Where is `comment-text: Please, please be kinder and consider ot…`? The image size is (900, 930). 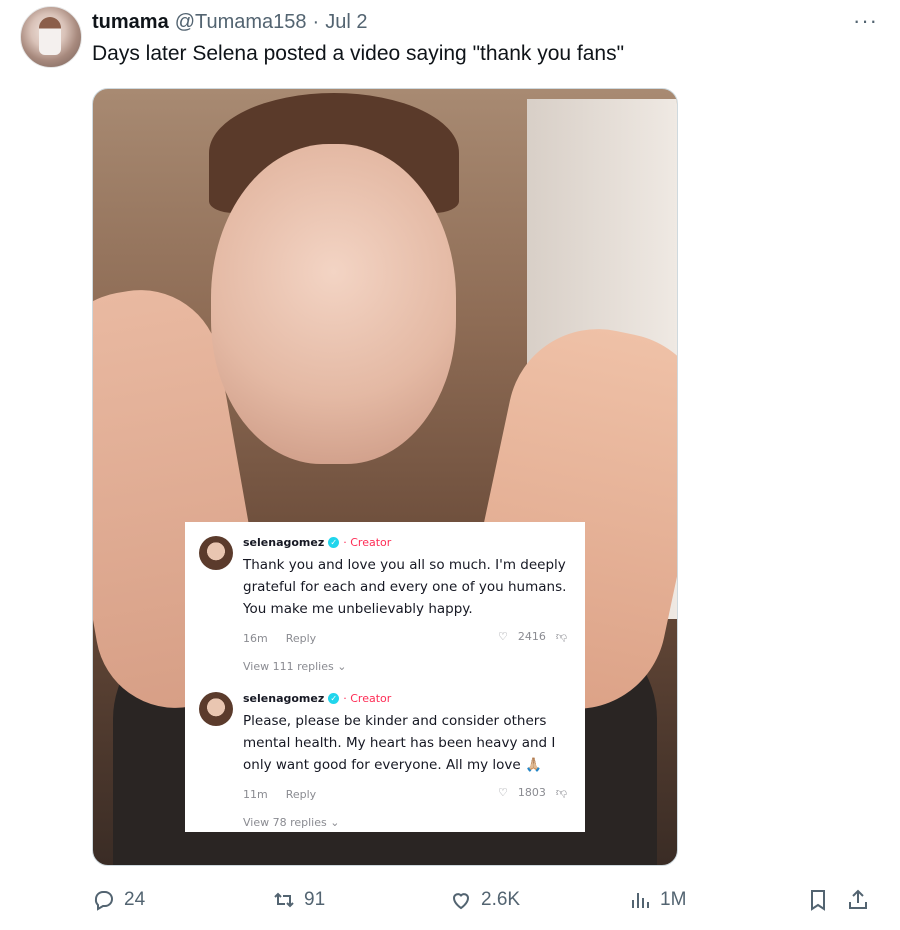
comment-text: Please, please be kinder and consider ot… is located at coordinates (399, 743).